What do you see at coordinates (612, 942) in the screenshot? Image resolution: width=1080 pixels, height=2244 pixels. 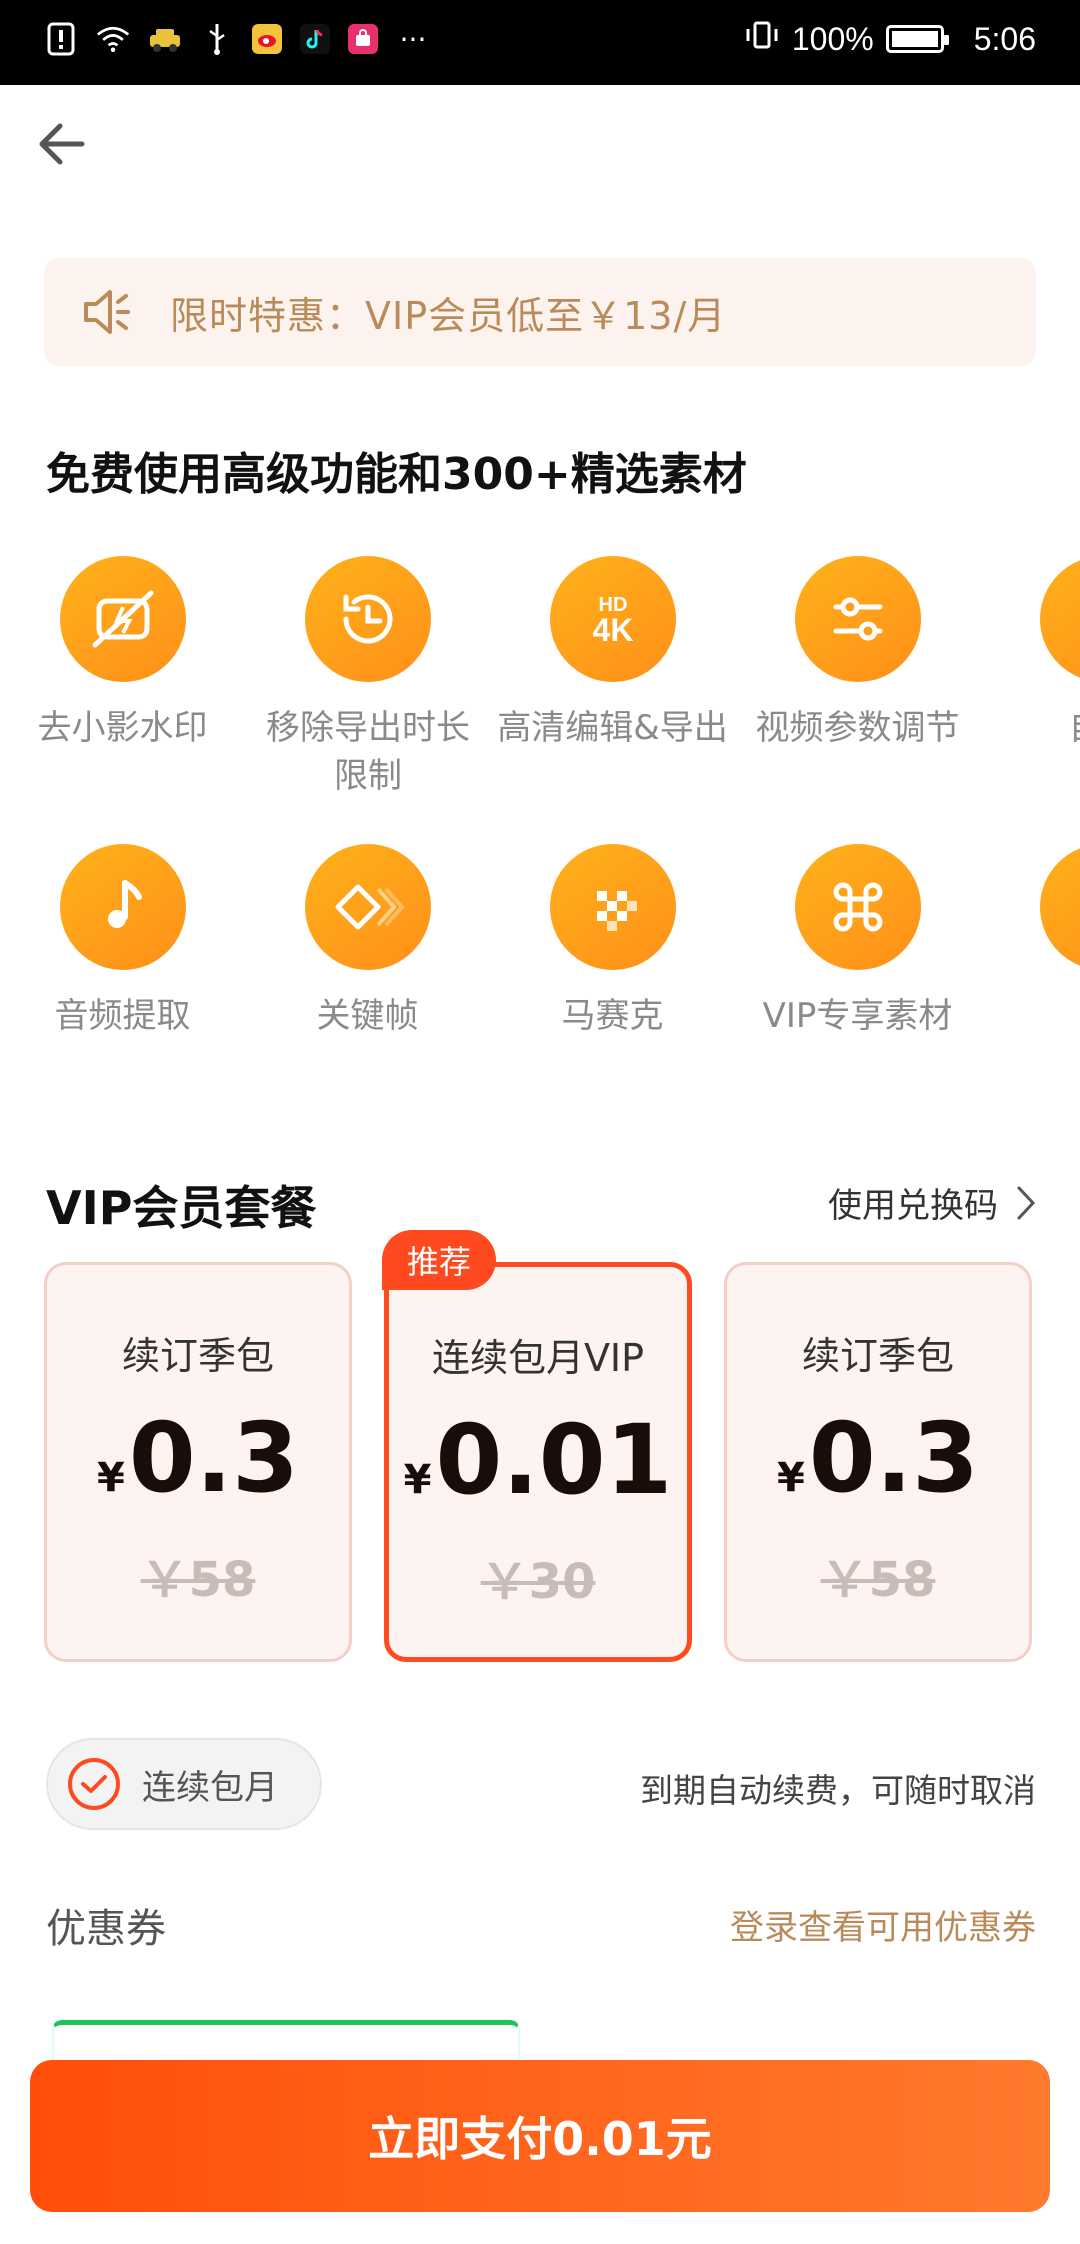 I see `feature-mosaic: 马赛克` at bounding box center [612, 942].